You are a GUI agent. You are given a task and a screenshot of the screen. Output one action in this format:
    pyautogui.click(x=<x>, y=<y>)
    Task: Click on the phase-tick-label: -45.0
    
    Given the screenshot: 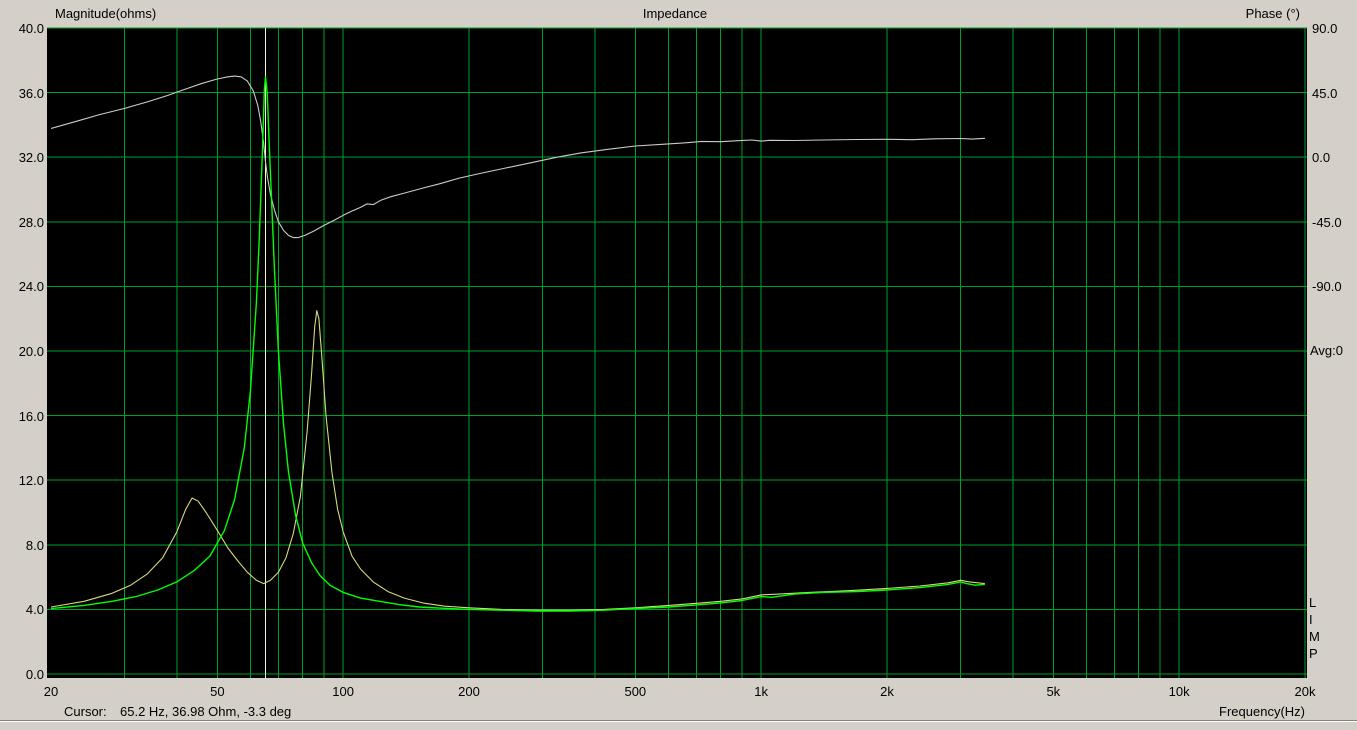 What is the action you would take?
    pyautogui.click(x=1327, y=222)
    